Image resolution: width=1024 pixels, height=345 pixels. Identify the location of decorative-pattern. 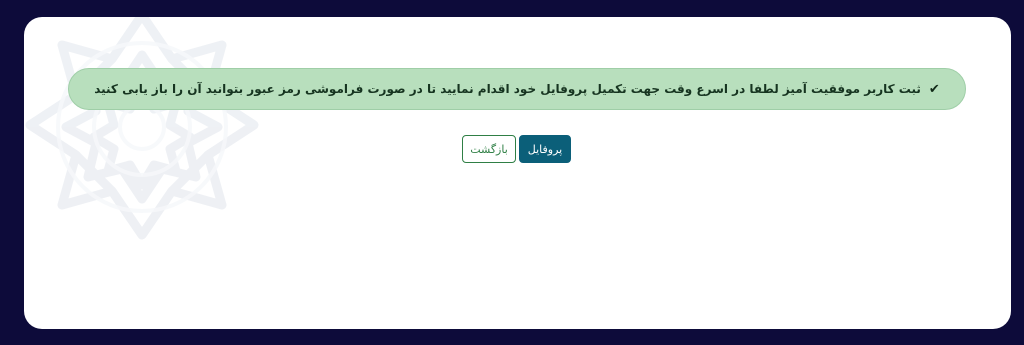
(142, 128).